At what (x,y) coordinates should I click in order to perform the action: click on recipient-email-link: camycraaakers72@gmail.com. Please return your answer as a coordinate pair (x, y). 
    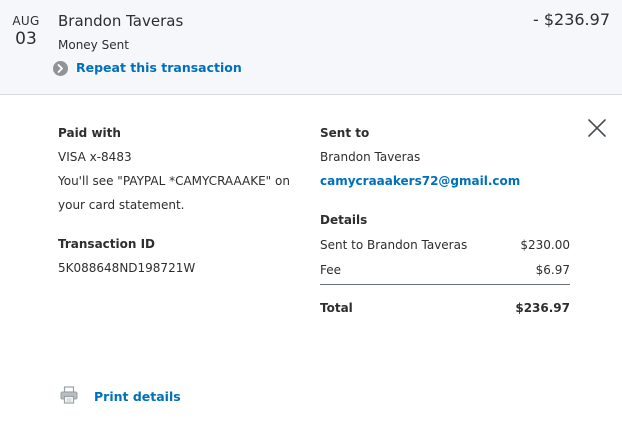
    Looking at the image, I should click on (420, 181).